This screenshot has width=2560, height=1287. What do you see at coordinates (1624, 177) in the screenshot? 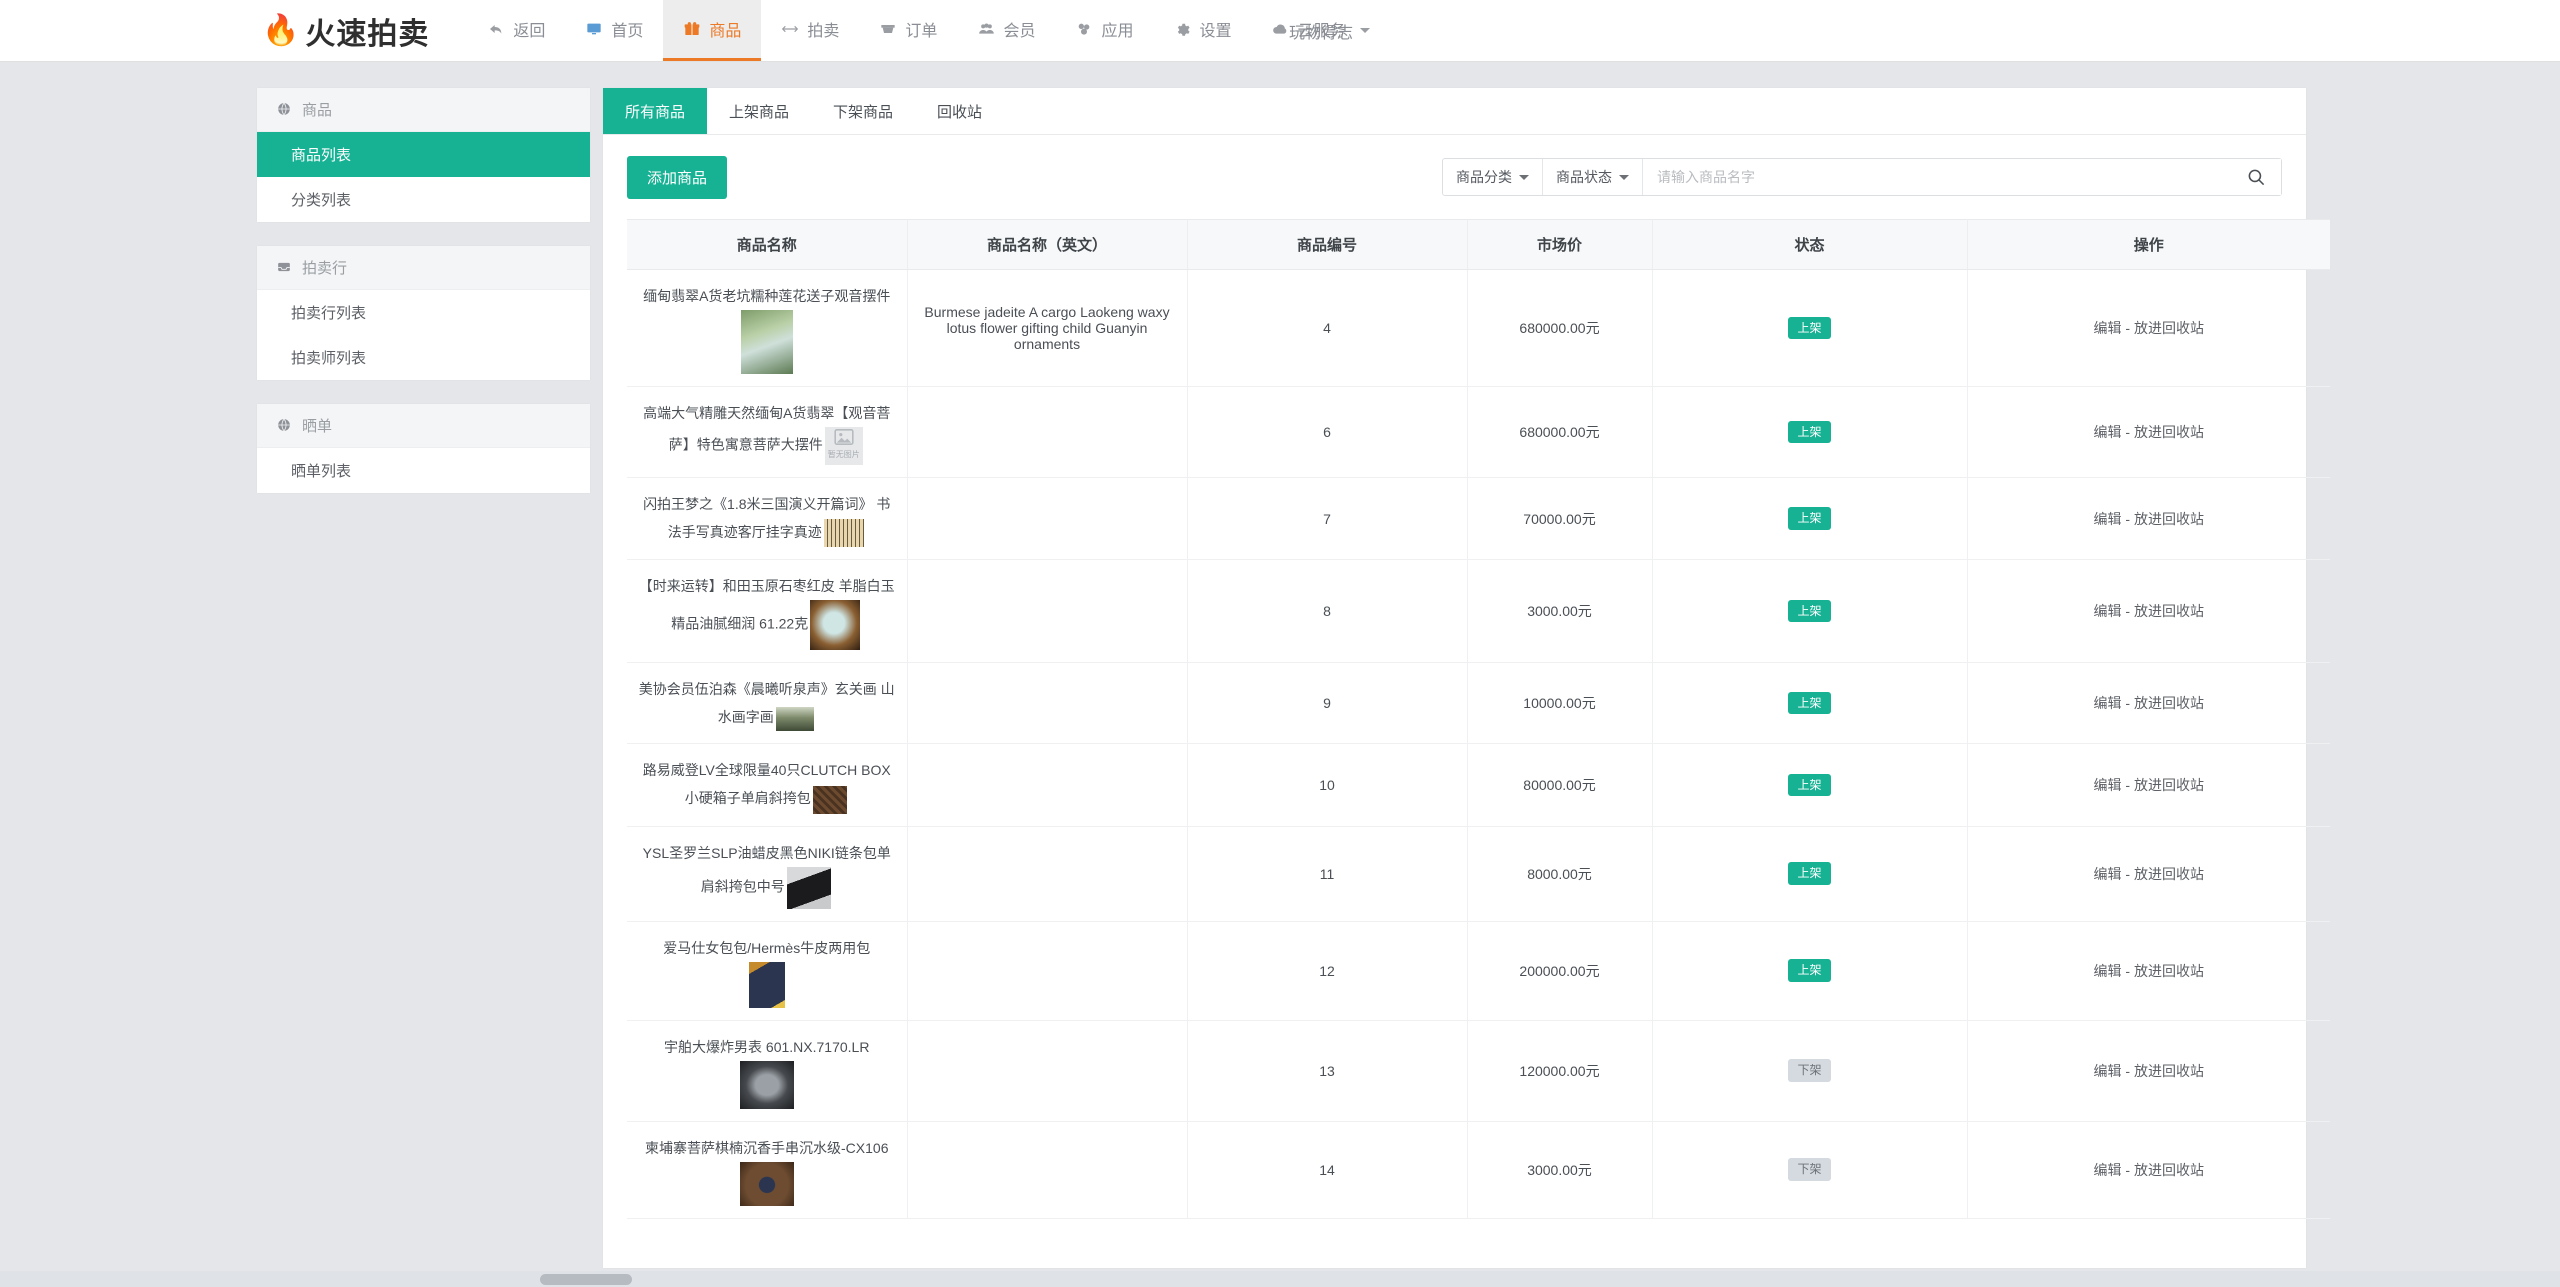
I see `chevron-down-icon` at bounding box center [1624, 177].